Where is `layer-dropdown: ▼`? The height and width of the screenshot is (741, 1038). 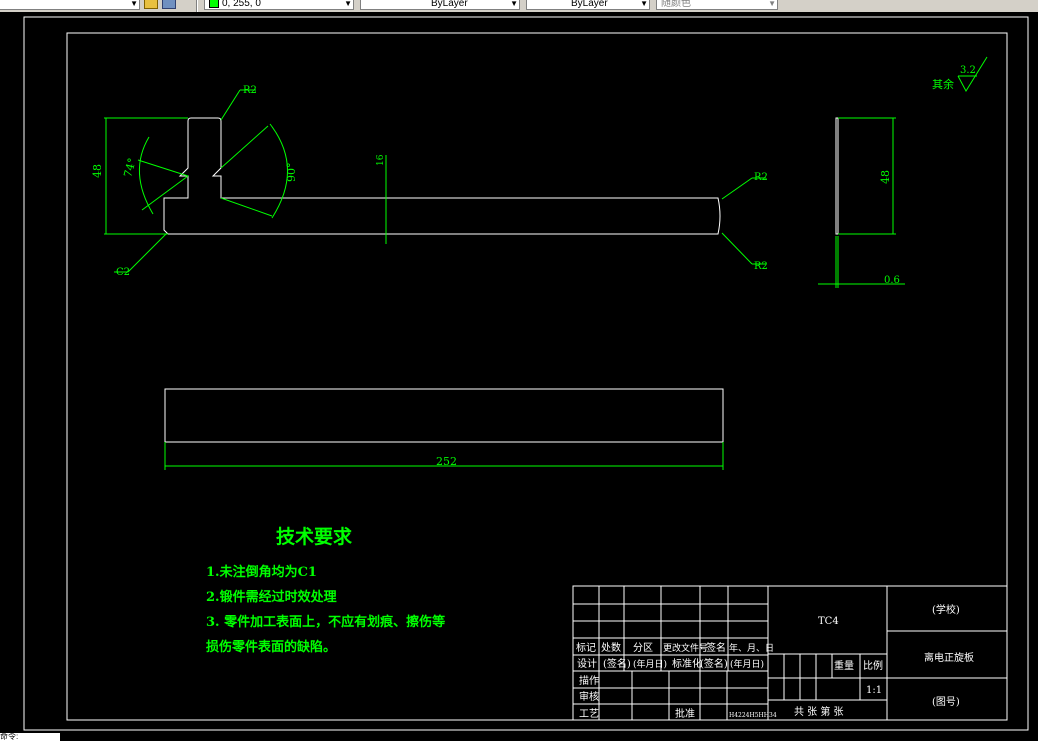
layer-dropdown: ▼ is located at coordinates (70, 5).